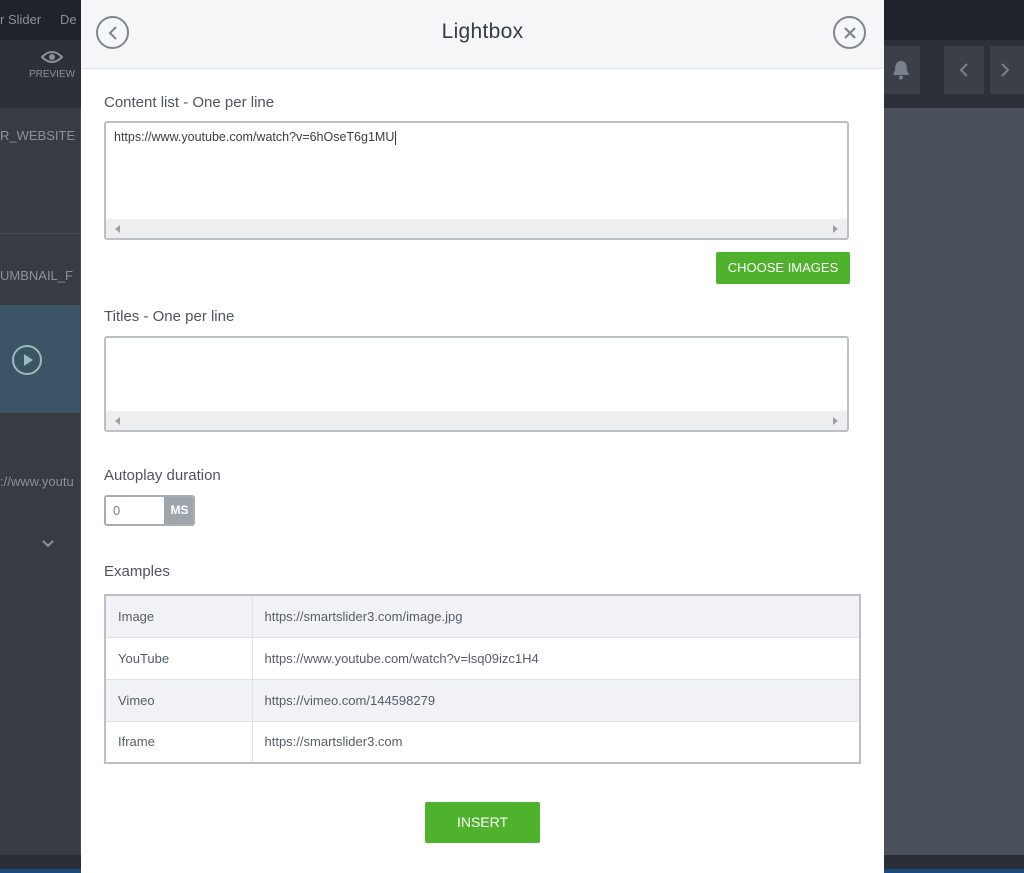 The width and height of the screenshot is (1024, 873). I want to click on table-row: Iframe https://smartslider3.com, so click(482, 742).